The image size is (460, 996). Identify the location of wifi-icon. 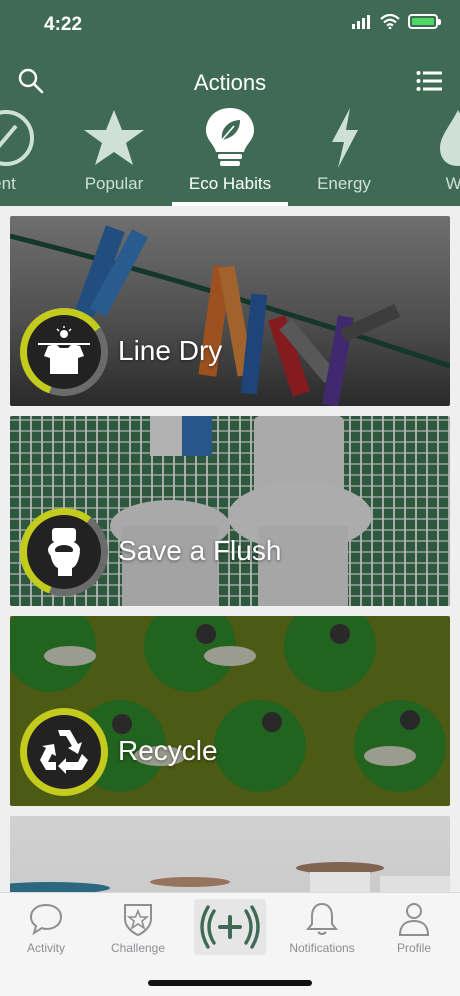
(390, 21).